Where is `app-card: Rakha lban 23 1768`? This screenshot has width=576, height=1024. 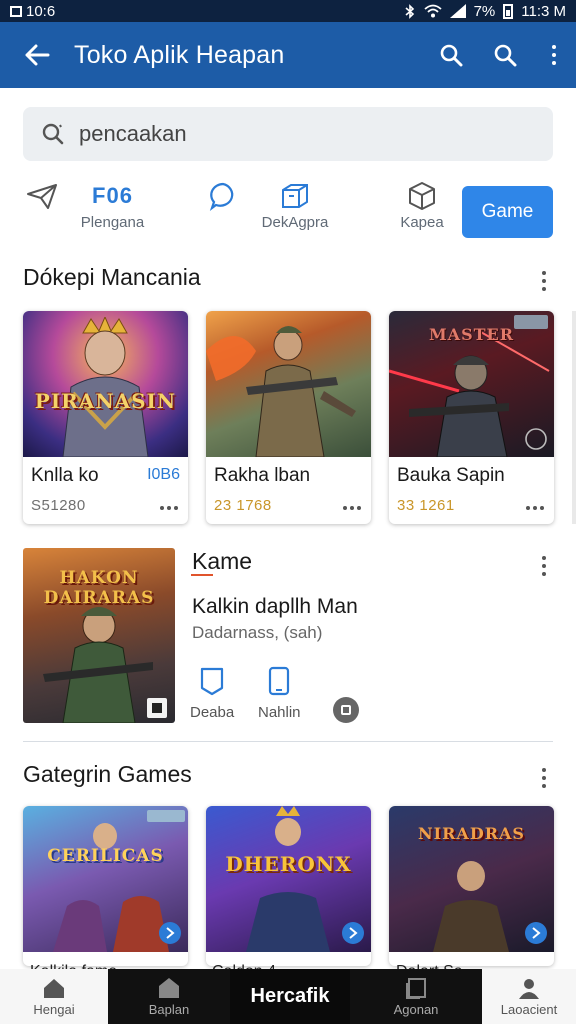 app-card: Rakha lban 23 1768 is located at coordinates (288, 417).